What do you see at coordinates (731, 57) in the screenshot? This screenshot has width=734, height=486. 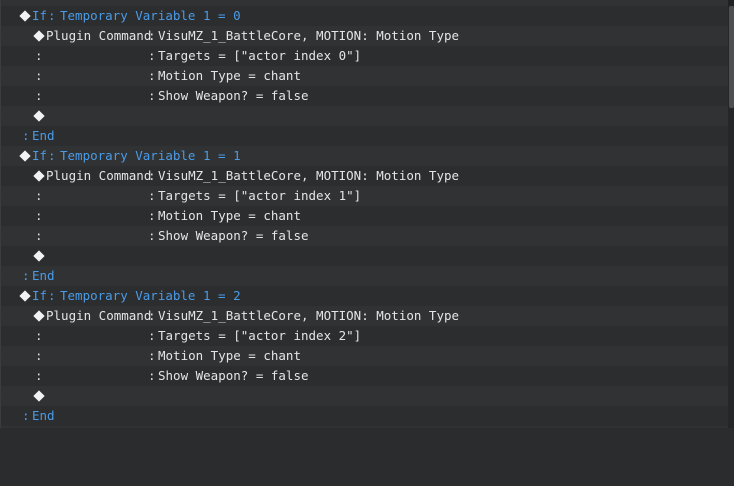 I see `scrollbar-thumb` at bounding box center [731, 57].